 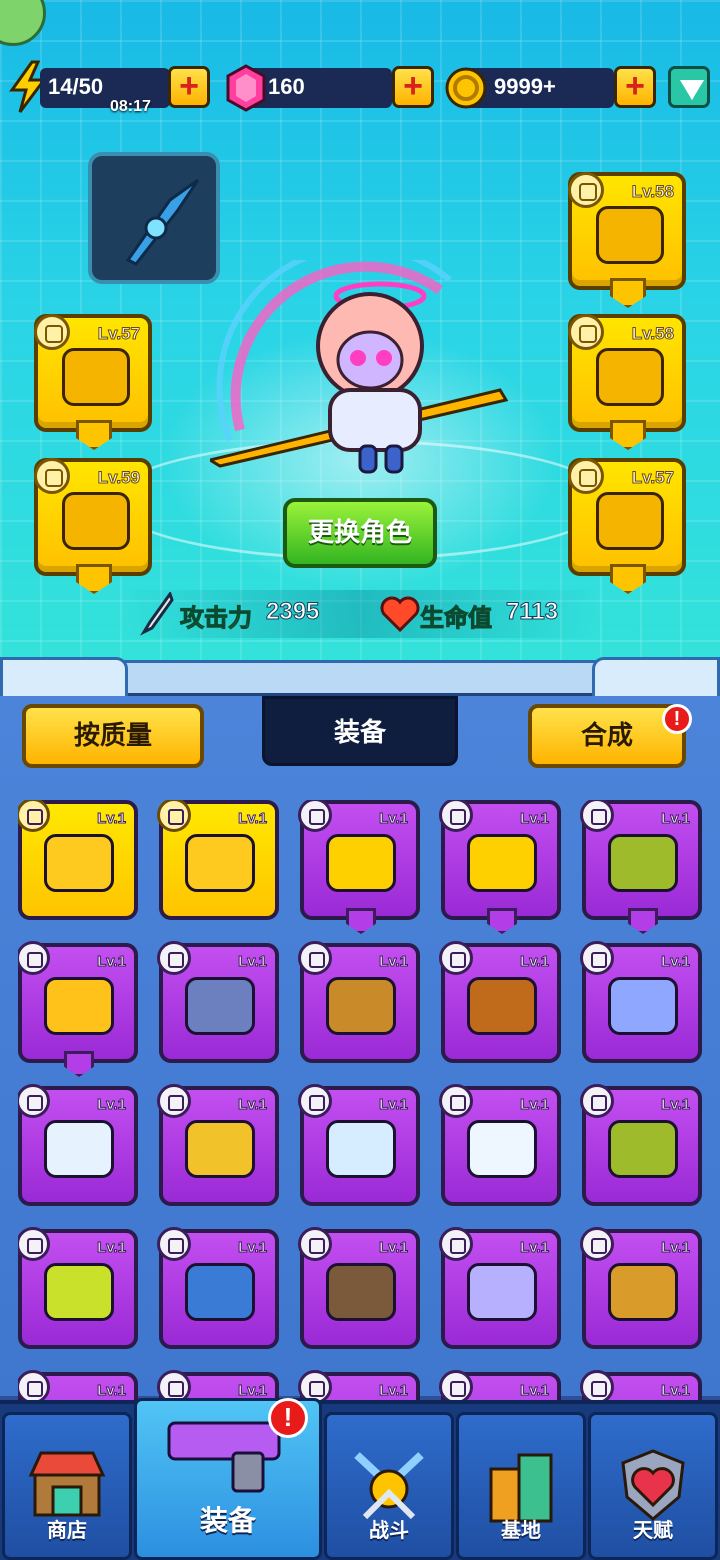 What do you see at coordinates (627, 240) in the screenshot?
I see `gear-slot-shirt: Lv.58` at bounding box center [627, 240].